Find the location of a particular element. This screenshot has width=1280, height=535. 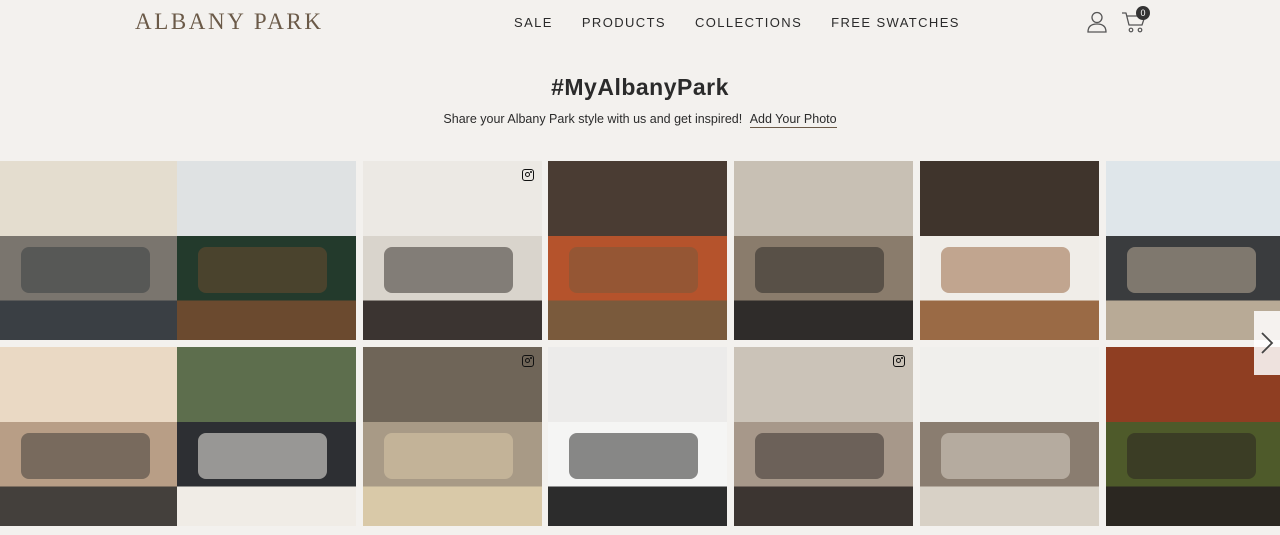

nav-sale: SALE is located at coordinates (533, 22).